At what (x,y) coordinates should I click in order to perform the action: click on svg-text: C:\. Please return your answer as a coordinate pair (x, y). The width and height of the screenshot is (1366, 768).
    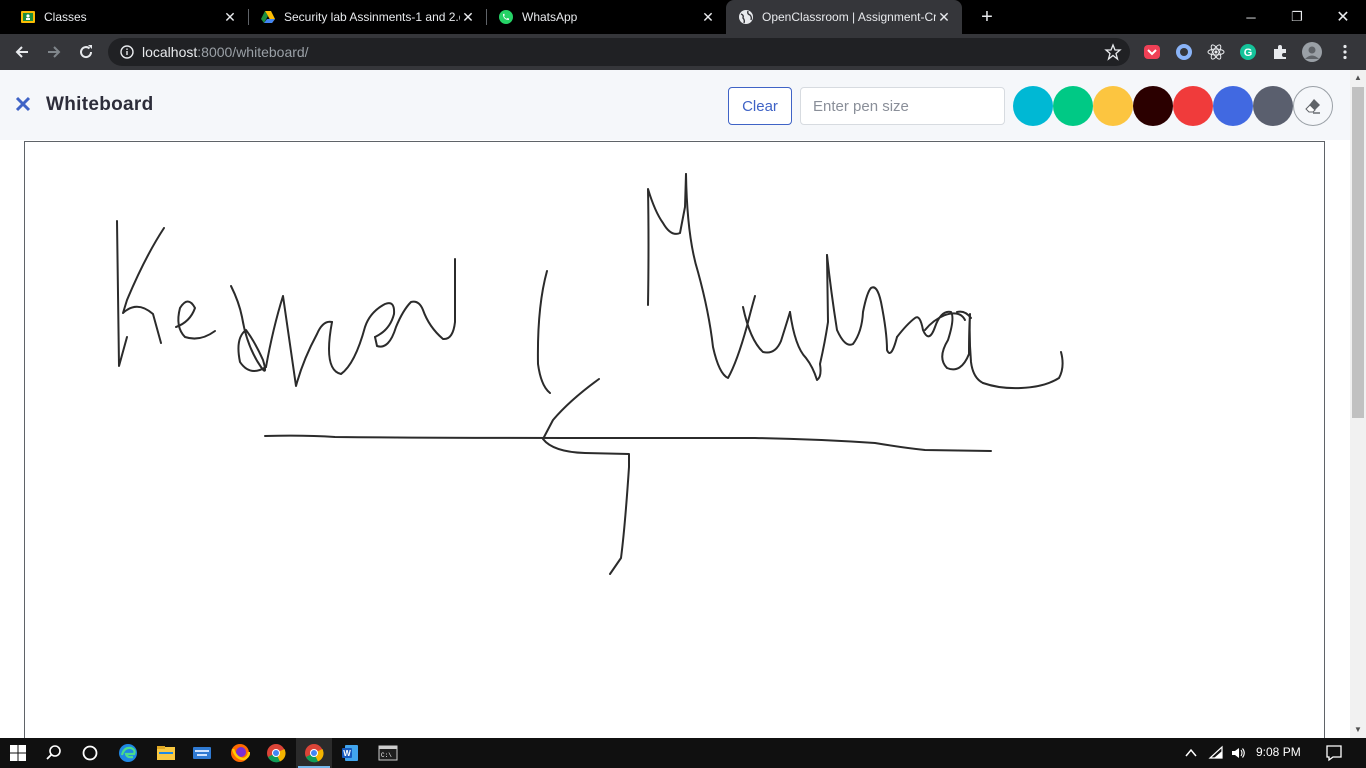
    Looking at the image, I should click on (386, 755).